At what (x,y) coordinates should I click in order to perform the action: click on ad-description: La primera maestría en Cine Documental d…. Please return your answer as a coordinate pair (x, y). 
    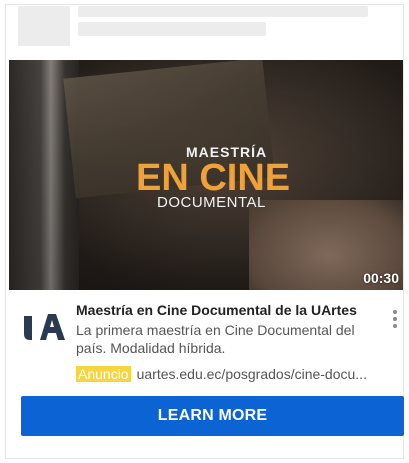
    Looking at the image, I should click on (215, 339).